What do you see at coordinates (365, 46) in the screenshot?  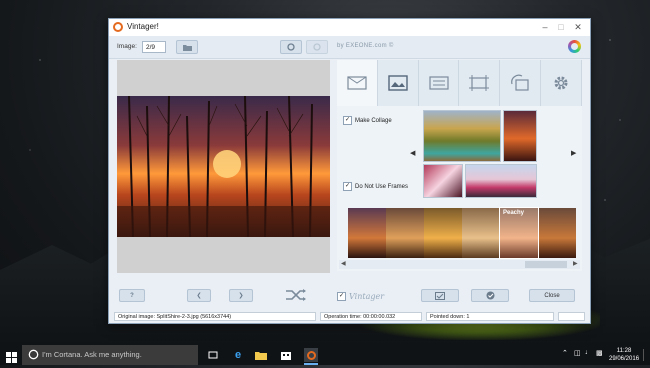 I see `credit-text: by EXEONE.com ©` at bounding box center [365, 46].